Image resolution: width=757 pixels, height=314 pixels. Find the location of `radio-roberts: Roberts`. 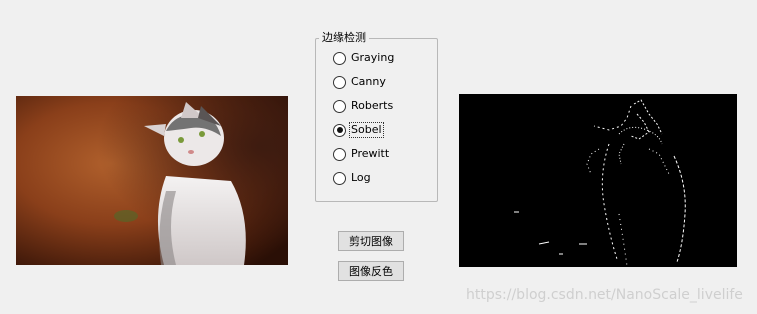

radio-roberts: Roberts is located at coordinates (363, 106).